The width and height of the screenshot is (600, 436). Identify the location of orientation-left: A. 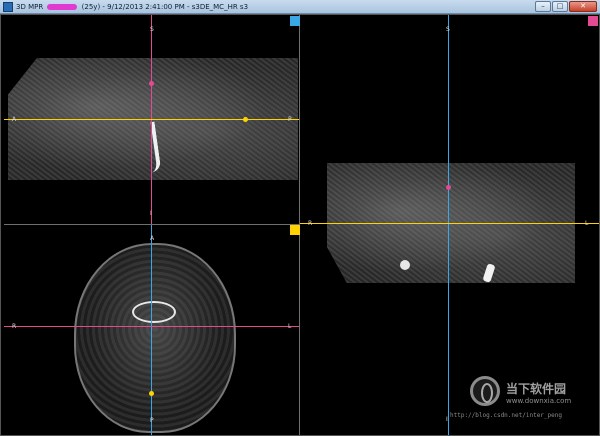
(14, 119).